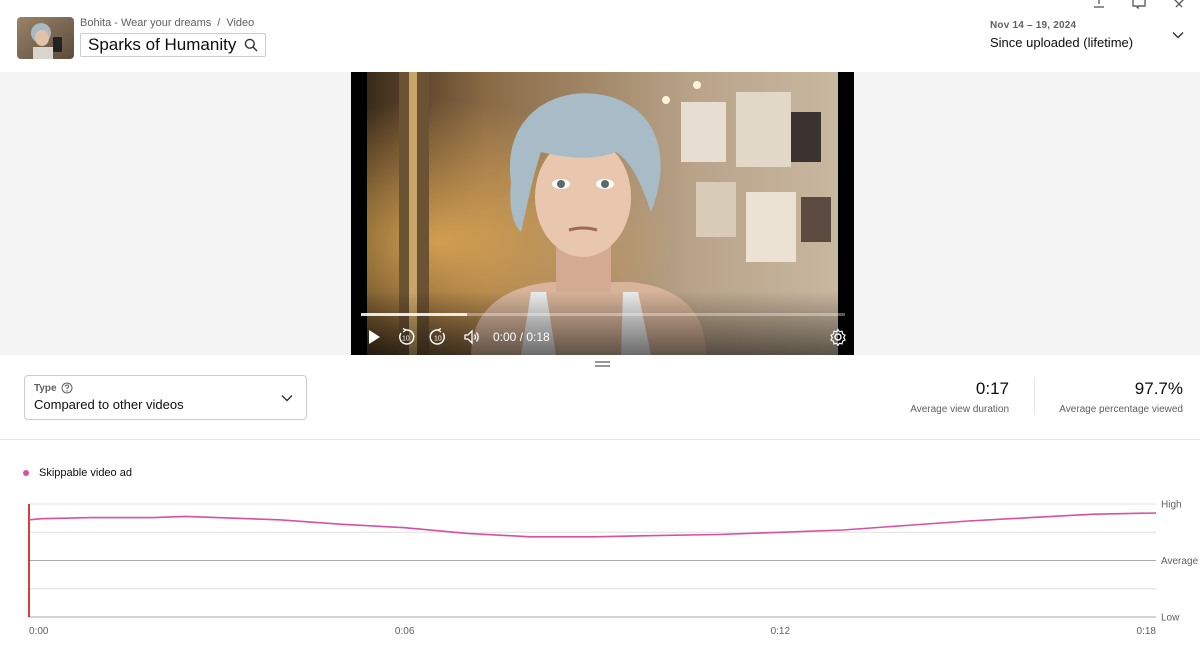 Image resolution: width=1200 pixels, height=650 pixels. I want to click on period-label: Since uploaded (lifetime), so click(1062, 42).